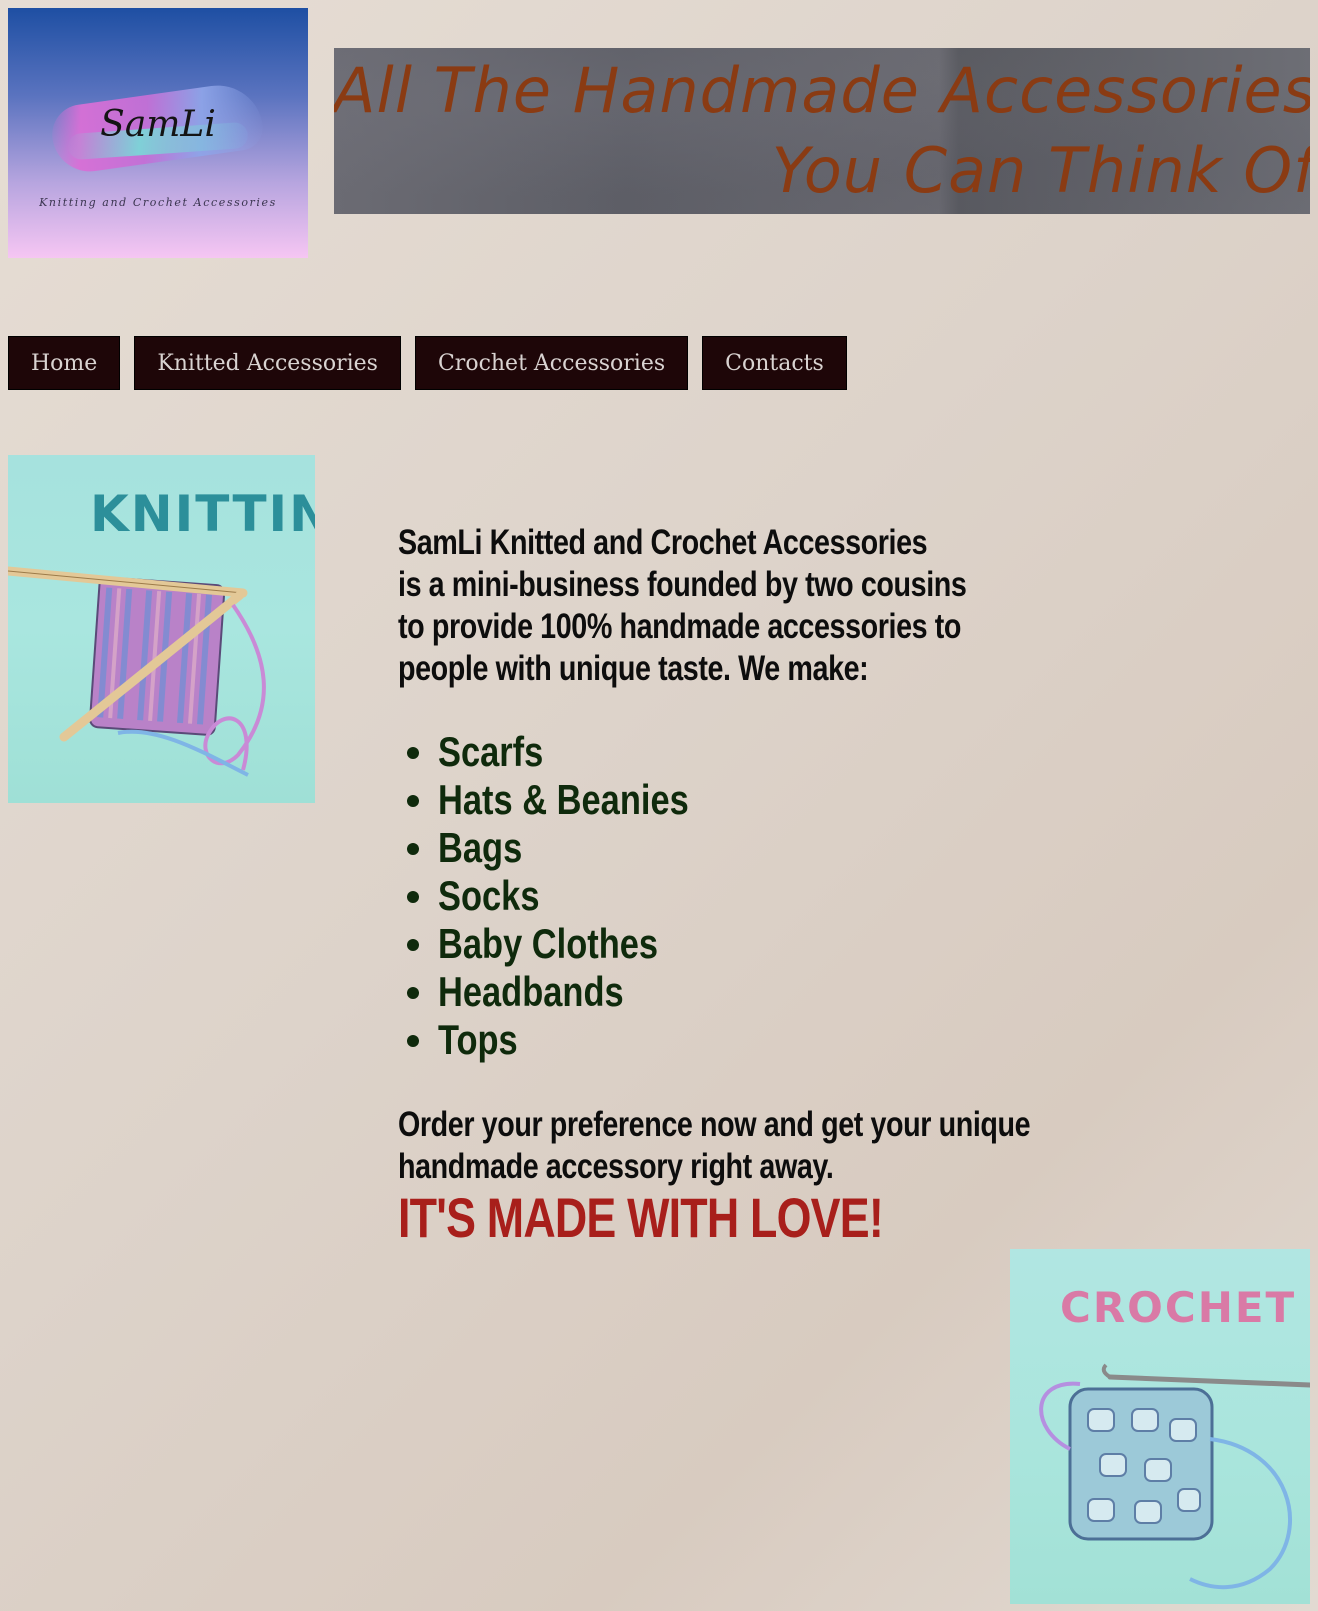 This screenshot has height=1611, width=1318. Describe the element at coordinates (571, 1040) in the screenshot. I see `list-item: Tops` at that location.